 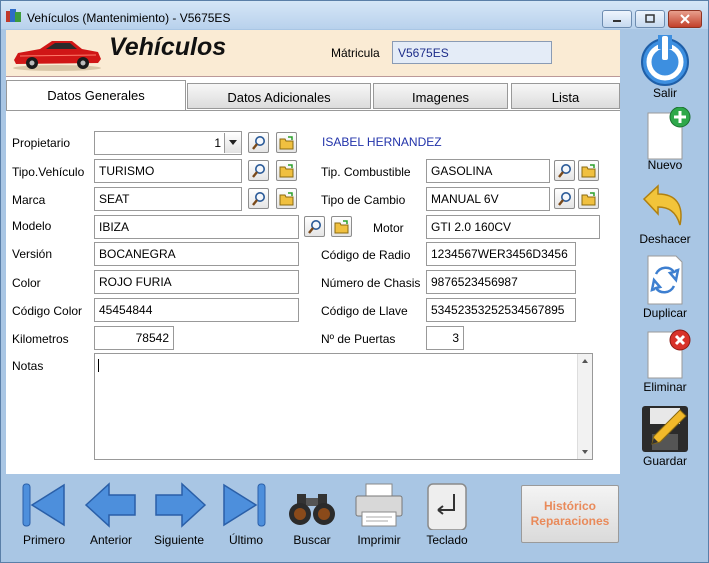 I want to click on nuevo-button: Nuevo, so click(x=665, y=144).